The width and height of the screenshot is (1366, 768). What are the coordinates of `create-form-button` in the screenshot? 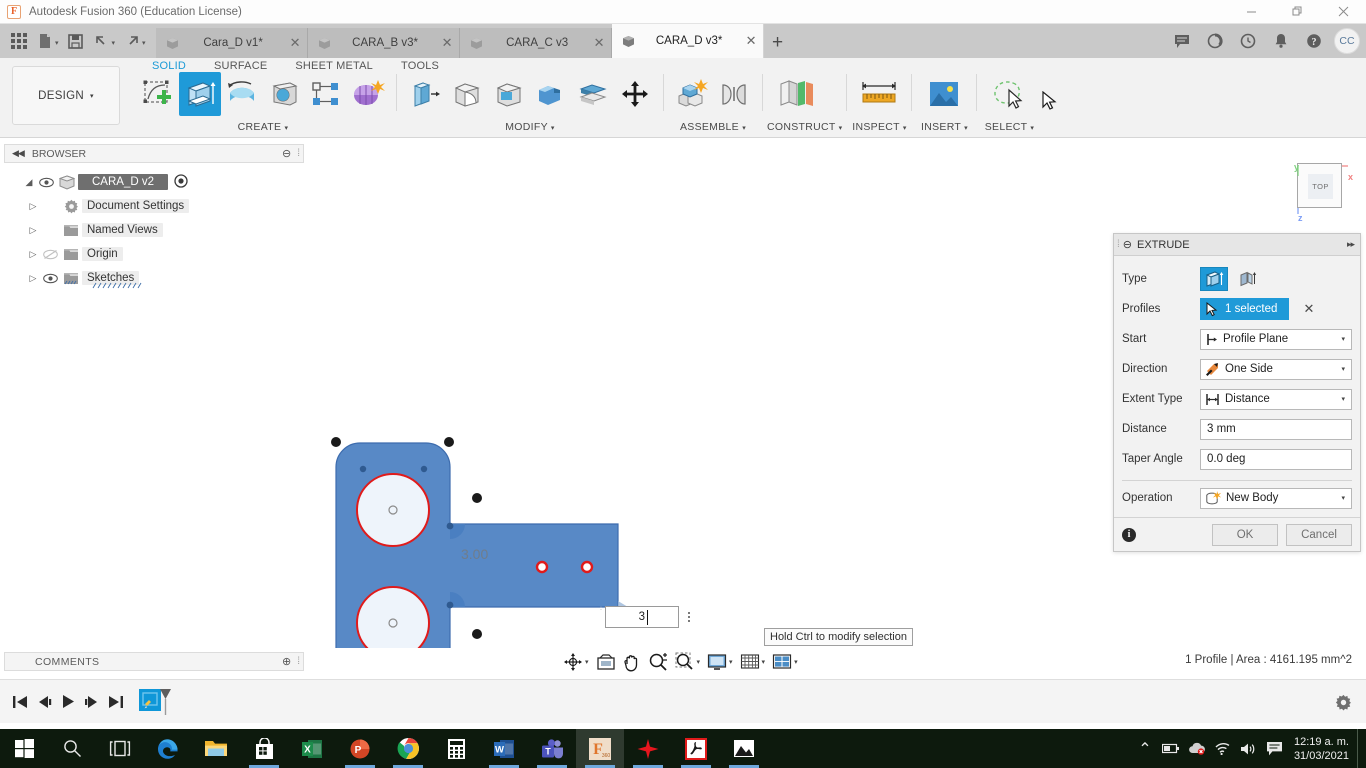 It's located at (368, 94).